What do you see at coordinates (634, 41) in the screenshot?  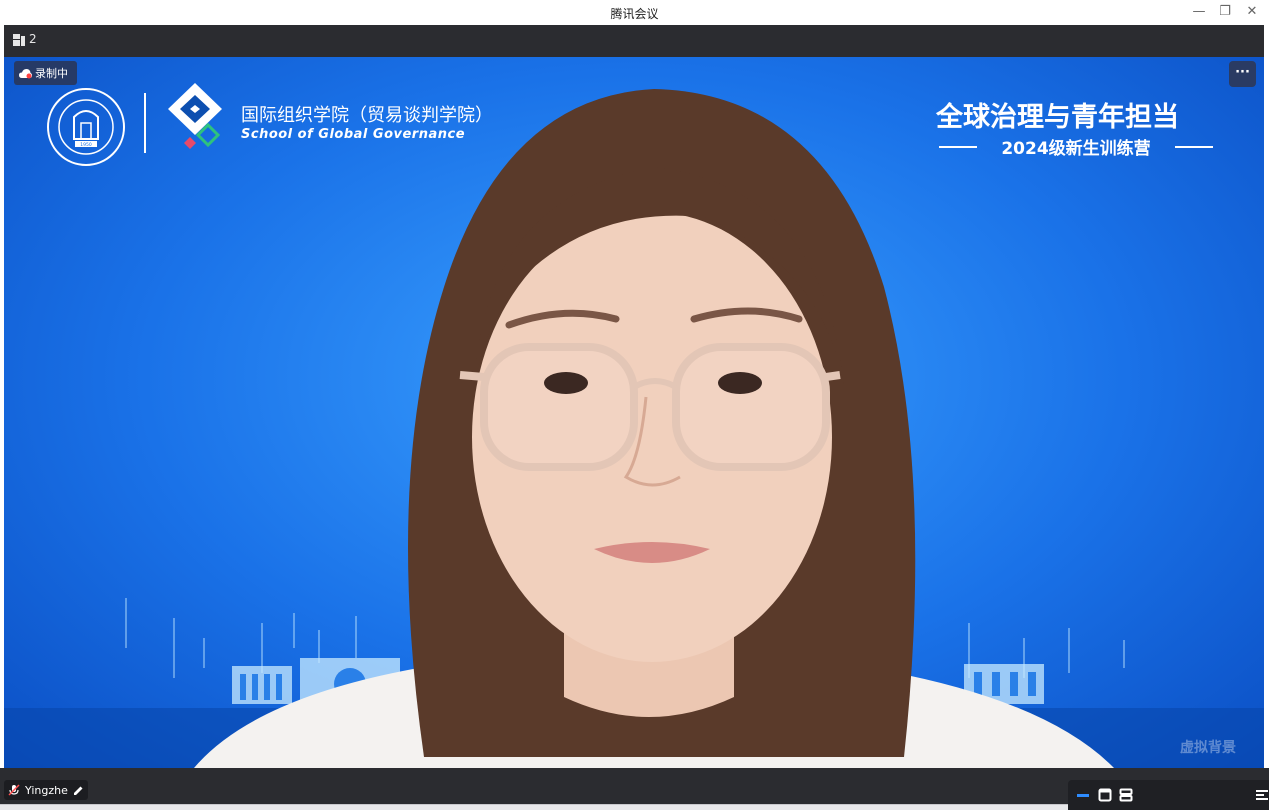 I see `meeting-toolbar: 2` at bounding box center [634, 41].